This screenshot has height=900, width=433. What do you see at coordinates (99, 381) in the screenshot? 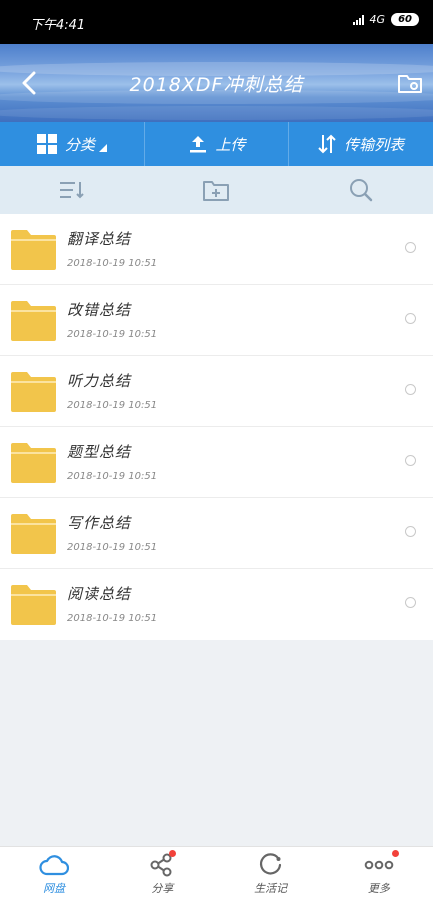
I see `file-name: 听力总结` at bounding box center [99, 381].